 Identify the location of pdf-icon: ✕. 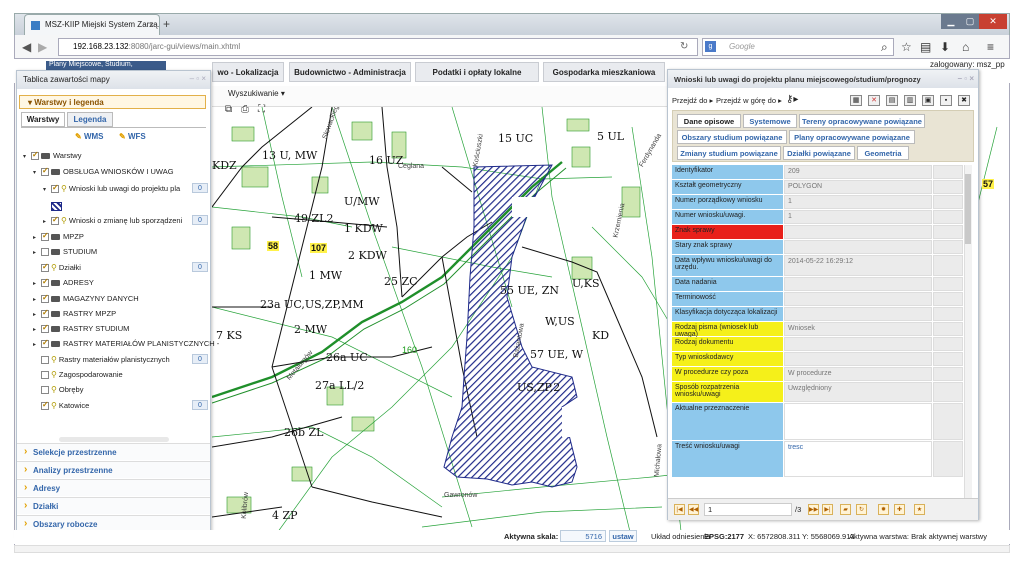
(874, 100).